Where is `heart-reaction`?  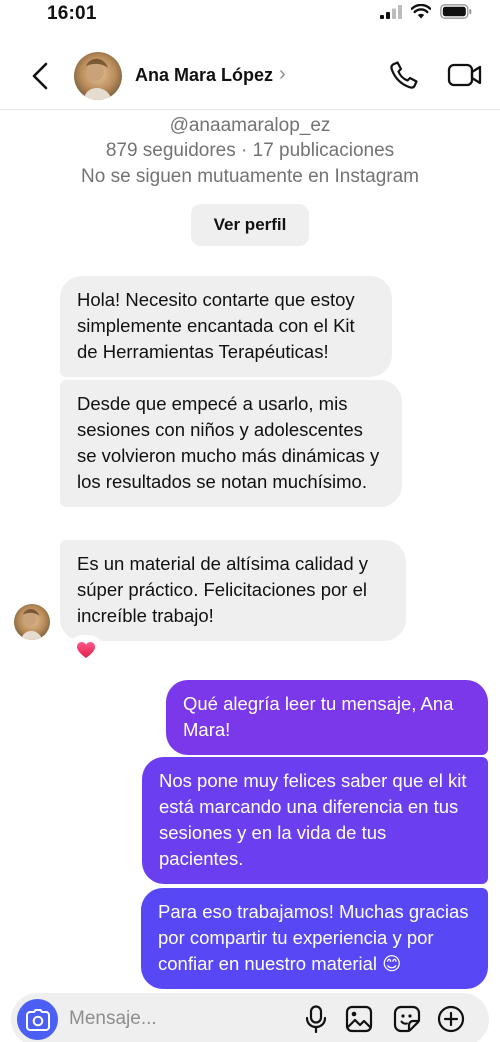 heart-reaction is located at coordinates (86, 650).